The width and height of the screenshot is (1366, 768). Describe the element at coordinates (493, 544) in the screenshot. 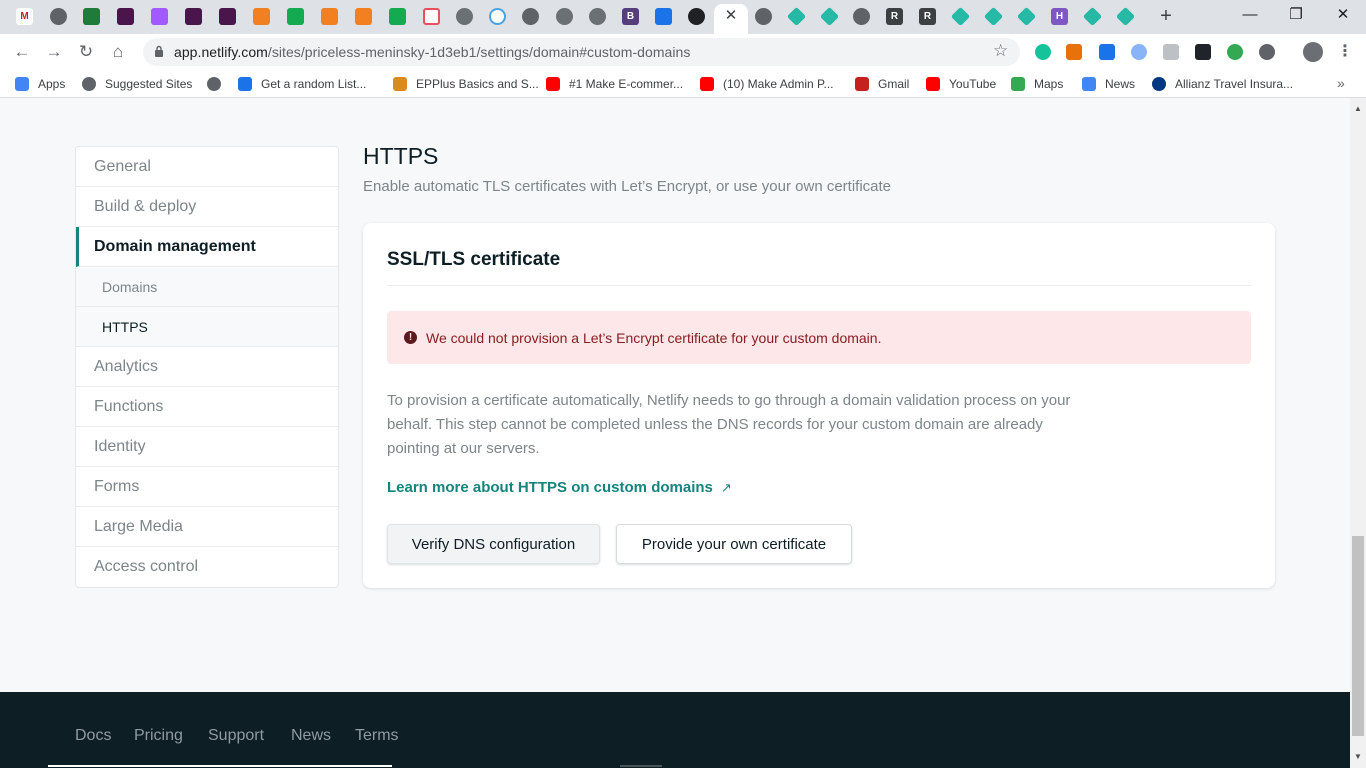

I see `verify-dns-button: Verify DNS configuration` at that location.